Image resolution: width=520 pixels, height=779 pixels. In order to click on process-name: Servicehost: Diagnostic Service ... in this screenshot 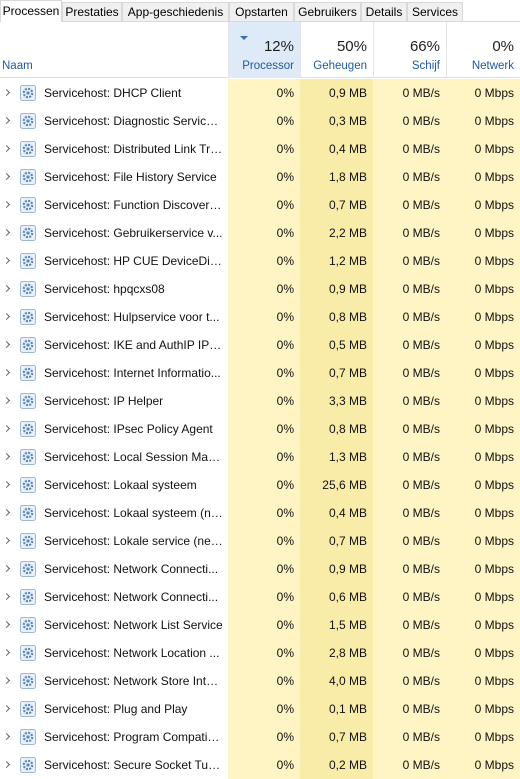, I will do `click(134, 121)`.